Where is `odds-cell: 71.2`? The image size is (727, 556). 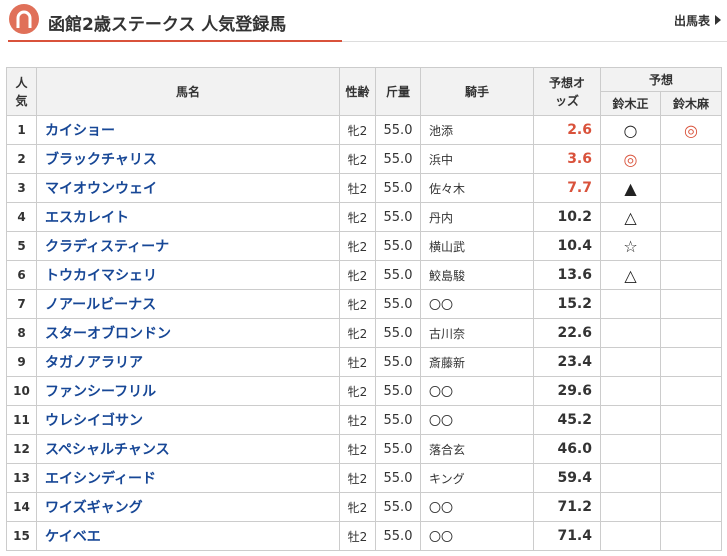 odds-cell: 71.2 is located at coordinates (567, 507).